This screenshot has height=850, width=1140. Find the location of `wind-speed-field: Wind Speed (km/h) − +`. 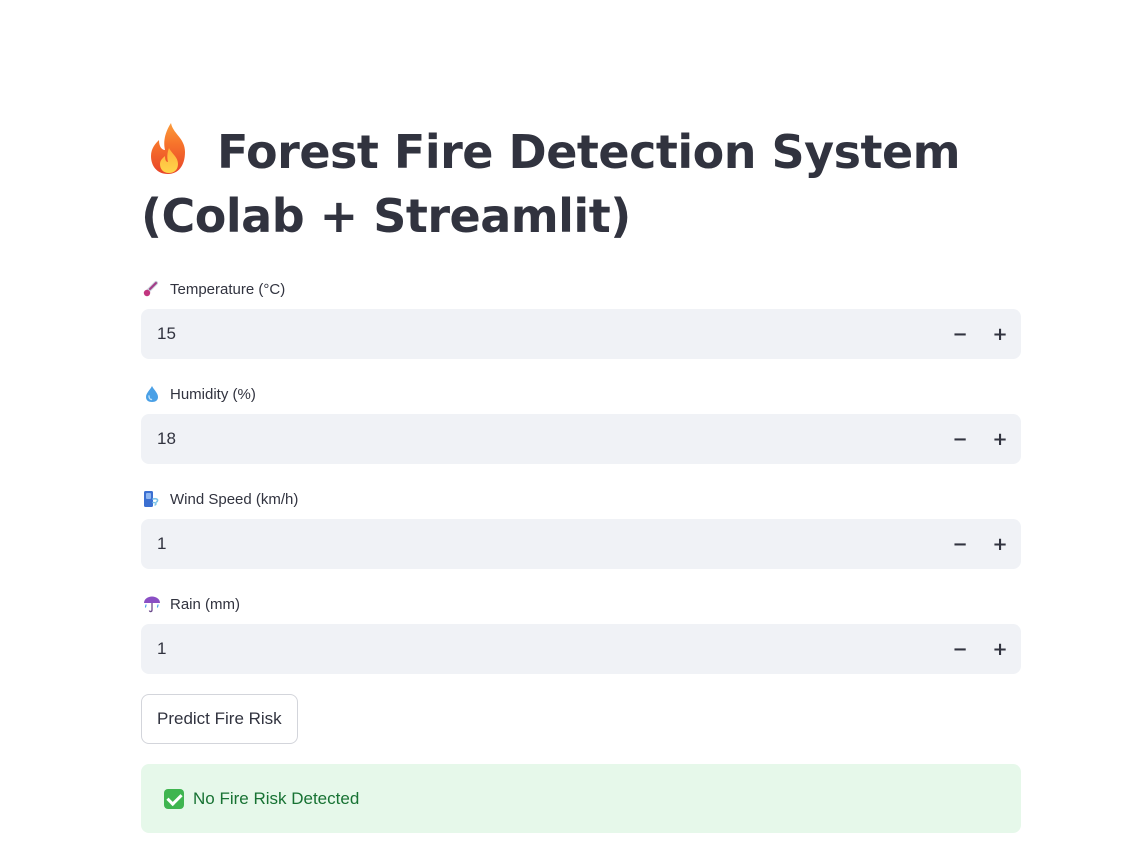

wind-speed-field: Wind Speed (km/h) − + is located at coordinates (581, 528).